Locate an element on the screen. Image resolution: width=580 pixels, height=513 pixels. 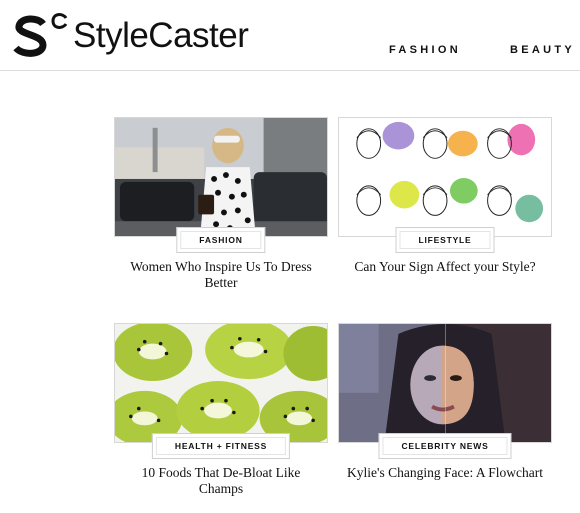
category-tag: LIFESTYLE is located at coordinates (445, 240).